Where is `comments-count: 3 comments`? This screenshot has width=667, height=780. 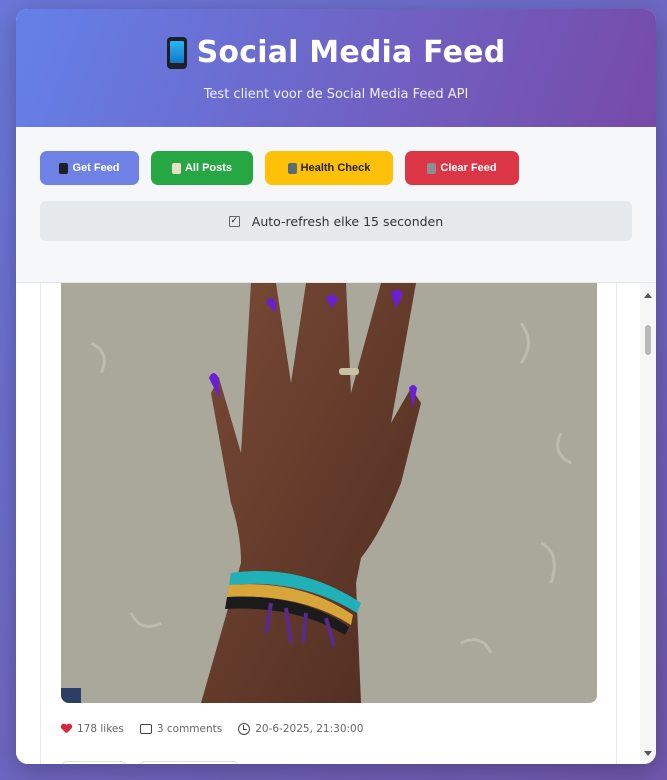 comments-count: 3 comments is located at coordinates (181, 729).